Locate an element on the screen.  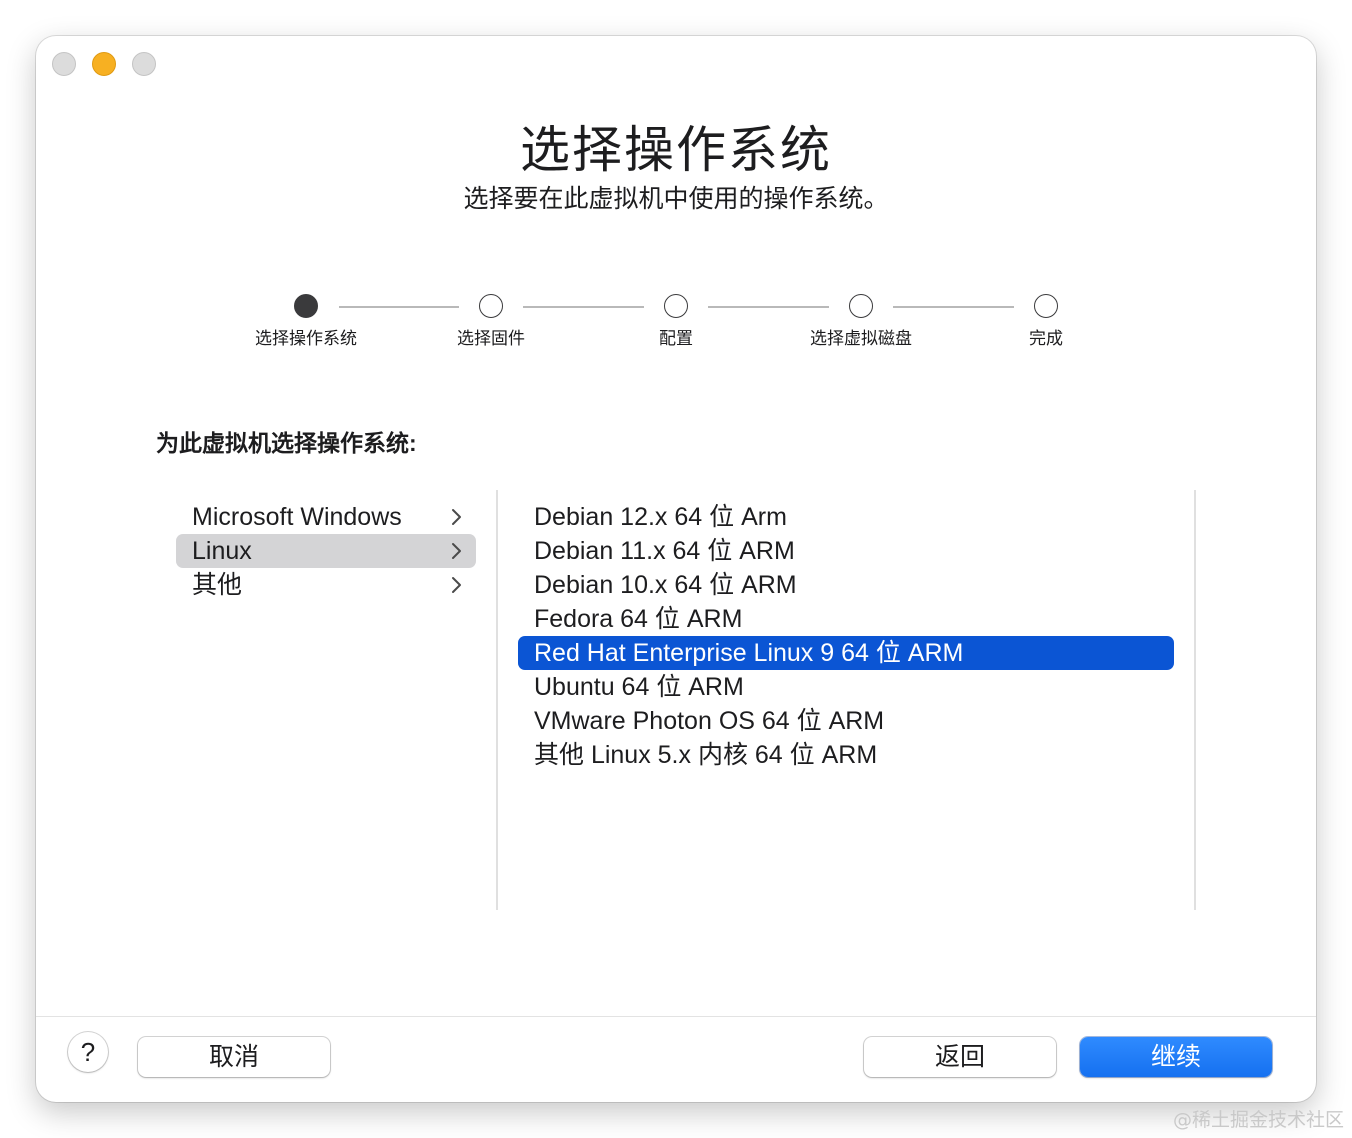
cancel-button: 取消 is located at coordinates (234, 1057).